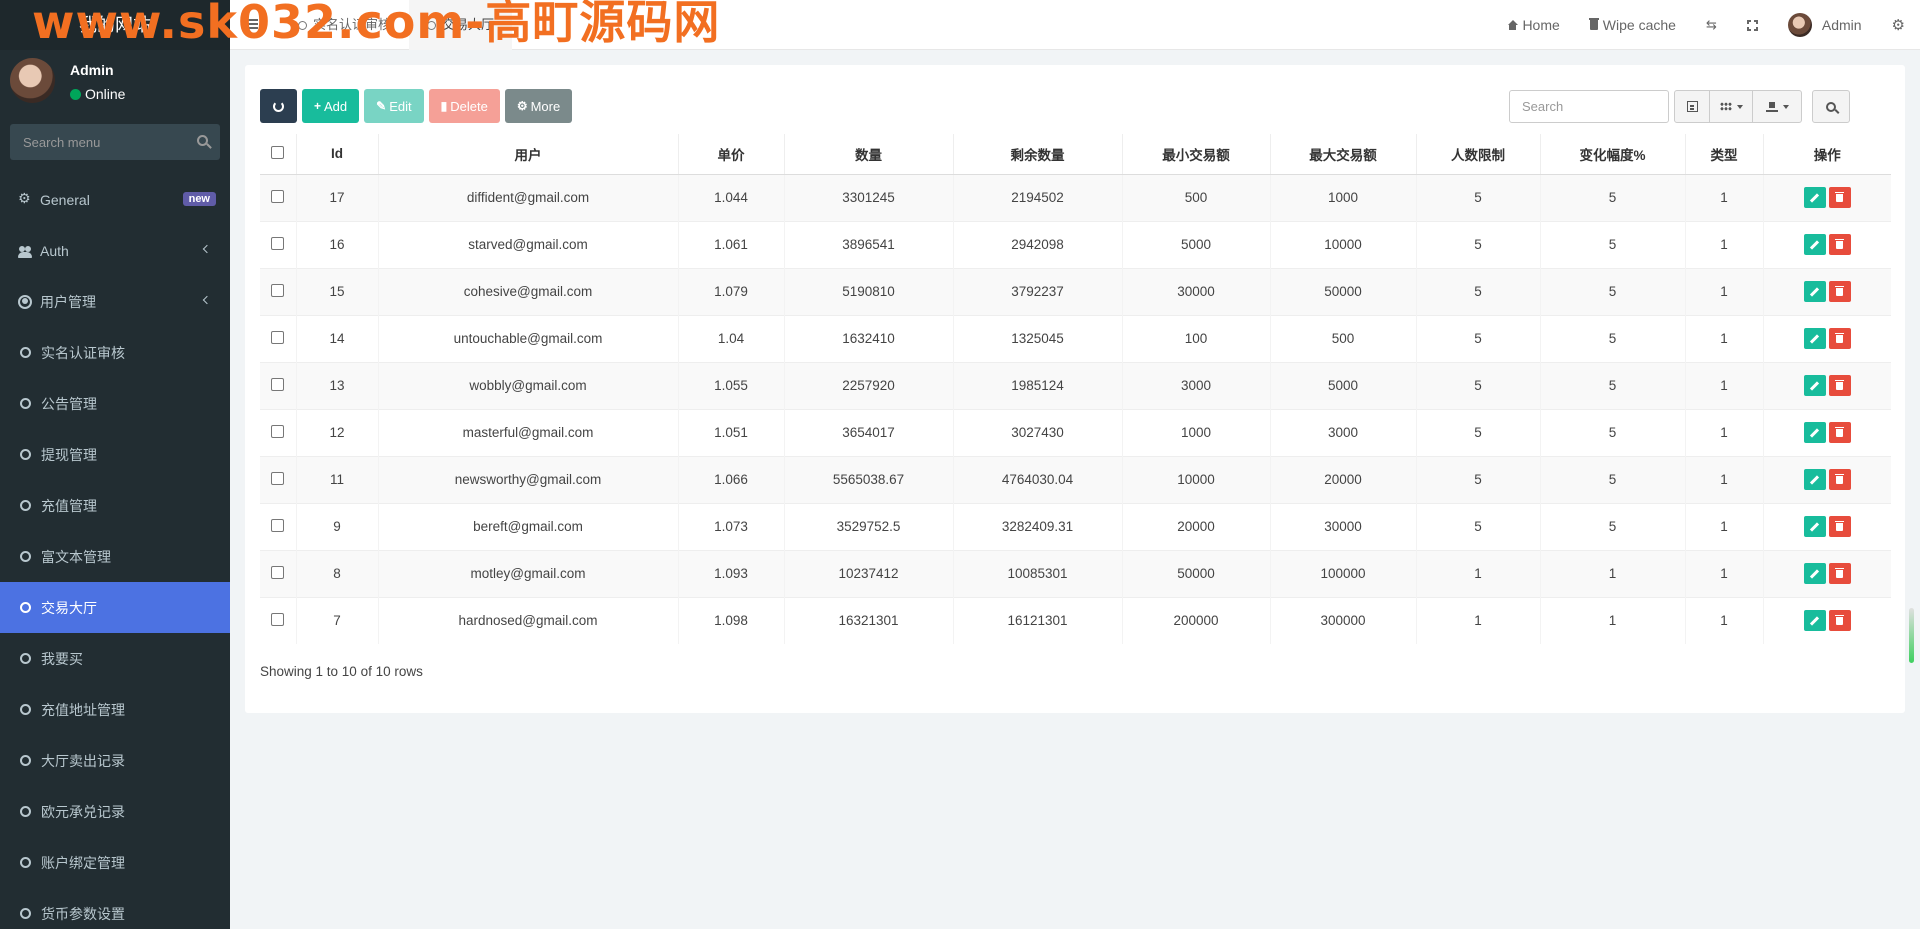 Image resolution: width=1920 pixels, height=929 pixels. What do you see at coordinates (1589, 106) in the screenshot?
I see `table-search-input` at bounding box center [1589, 106].